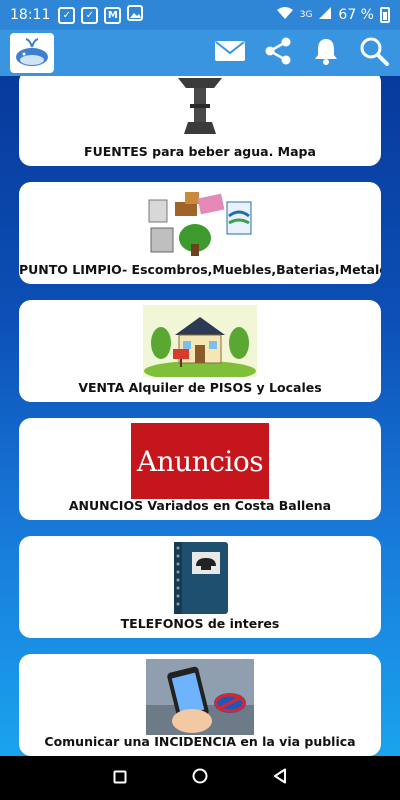 This screenshot has width=400, height=800. I want to click on anuncios-logo-text: Anuncios, so click(200, 461).